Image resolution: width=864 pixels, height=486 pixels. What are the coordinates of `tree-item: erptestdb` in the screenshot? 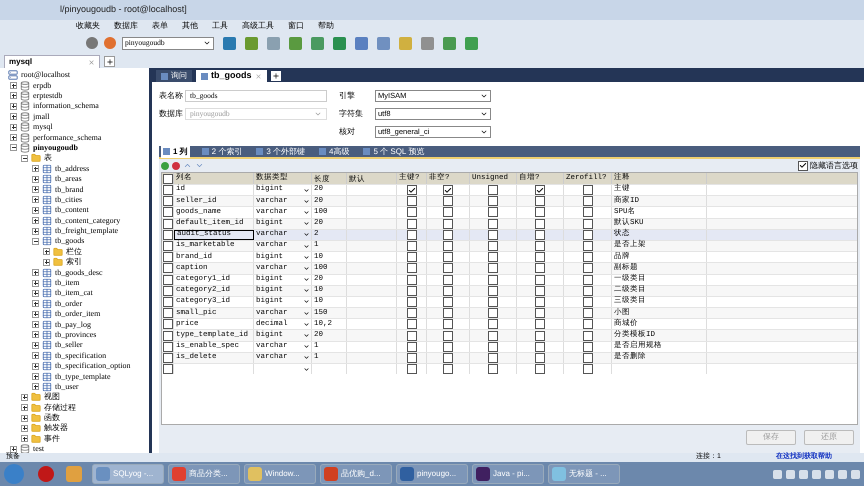 It's located at (47, 96).